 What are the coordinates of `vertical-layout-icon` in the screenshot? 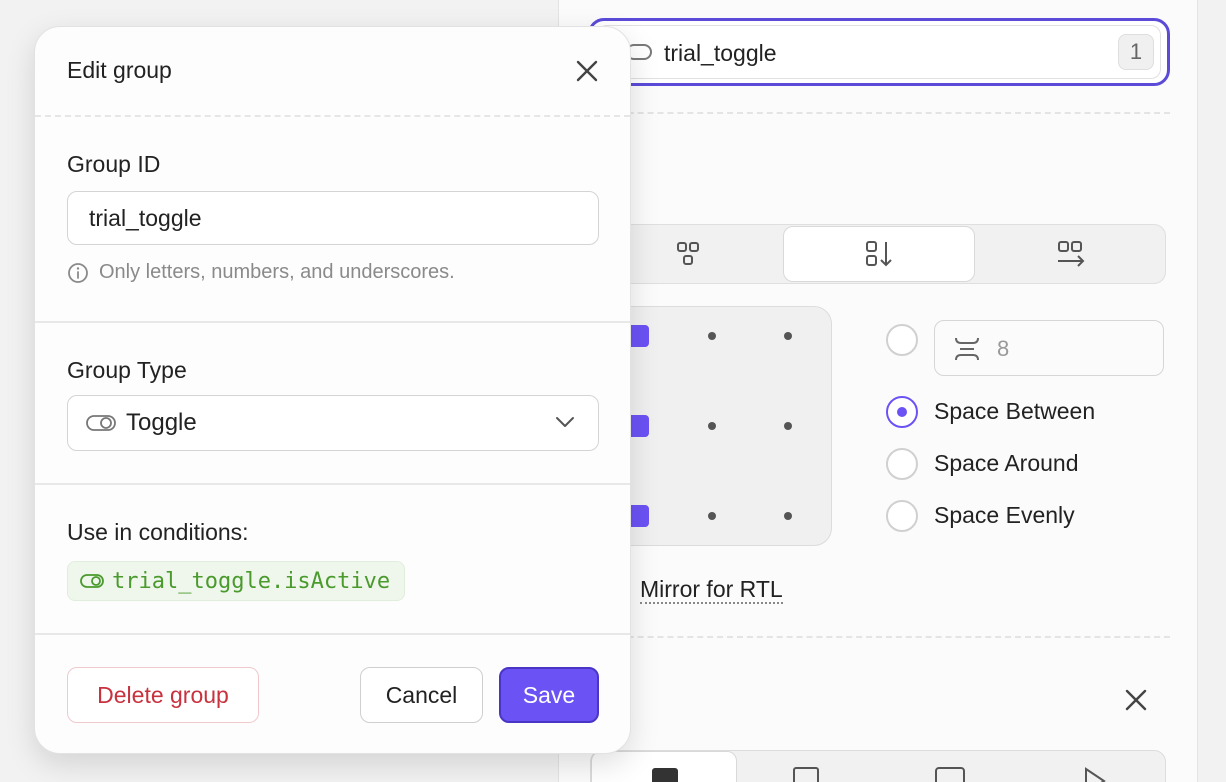 It's located at (879, 254).